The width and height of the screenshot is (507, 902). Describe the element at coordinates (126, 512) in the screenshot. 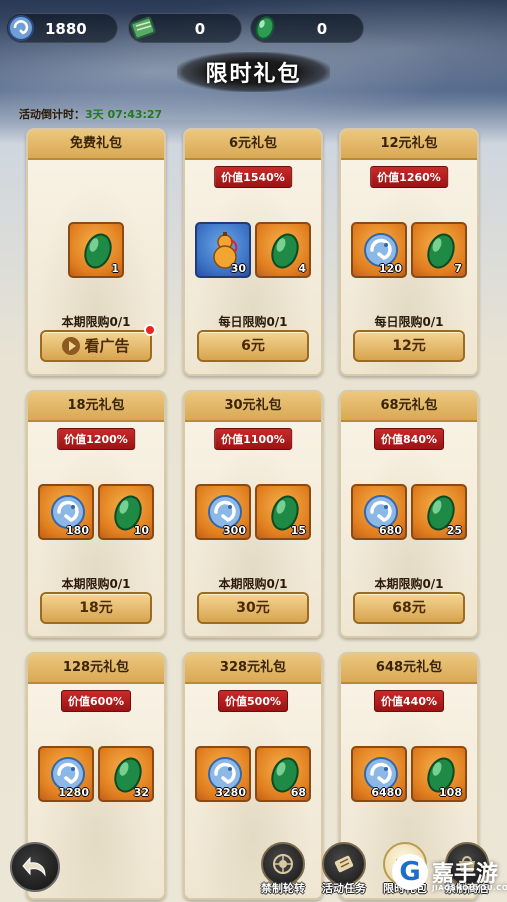

I see `reward-item: 10` at that location.